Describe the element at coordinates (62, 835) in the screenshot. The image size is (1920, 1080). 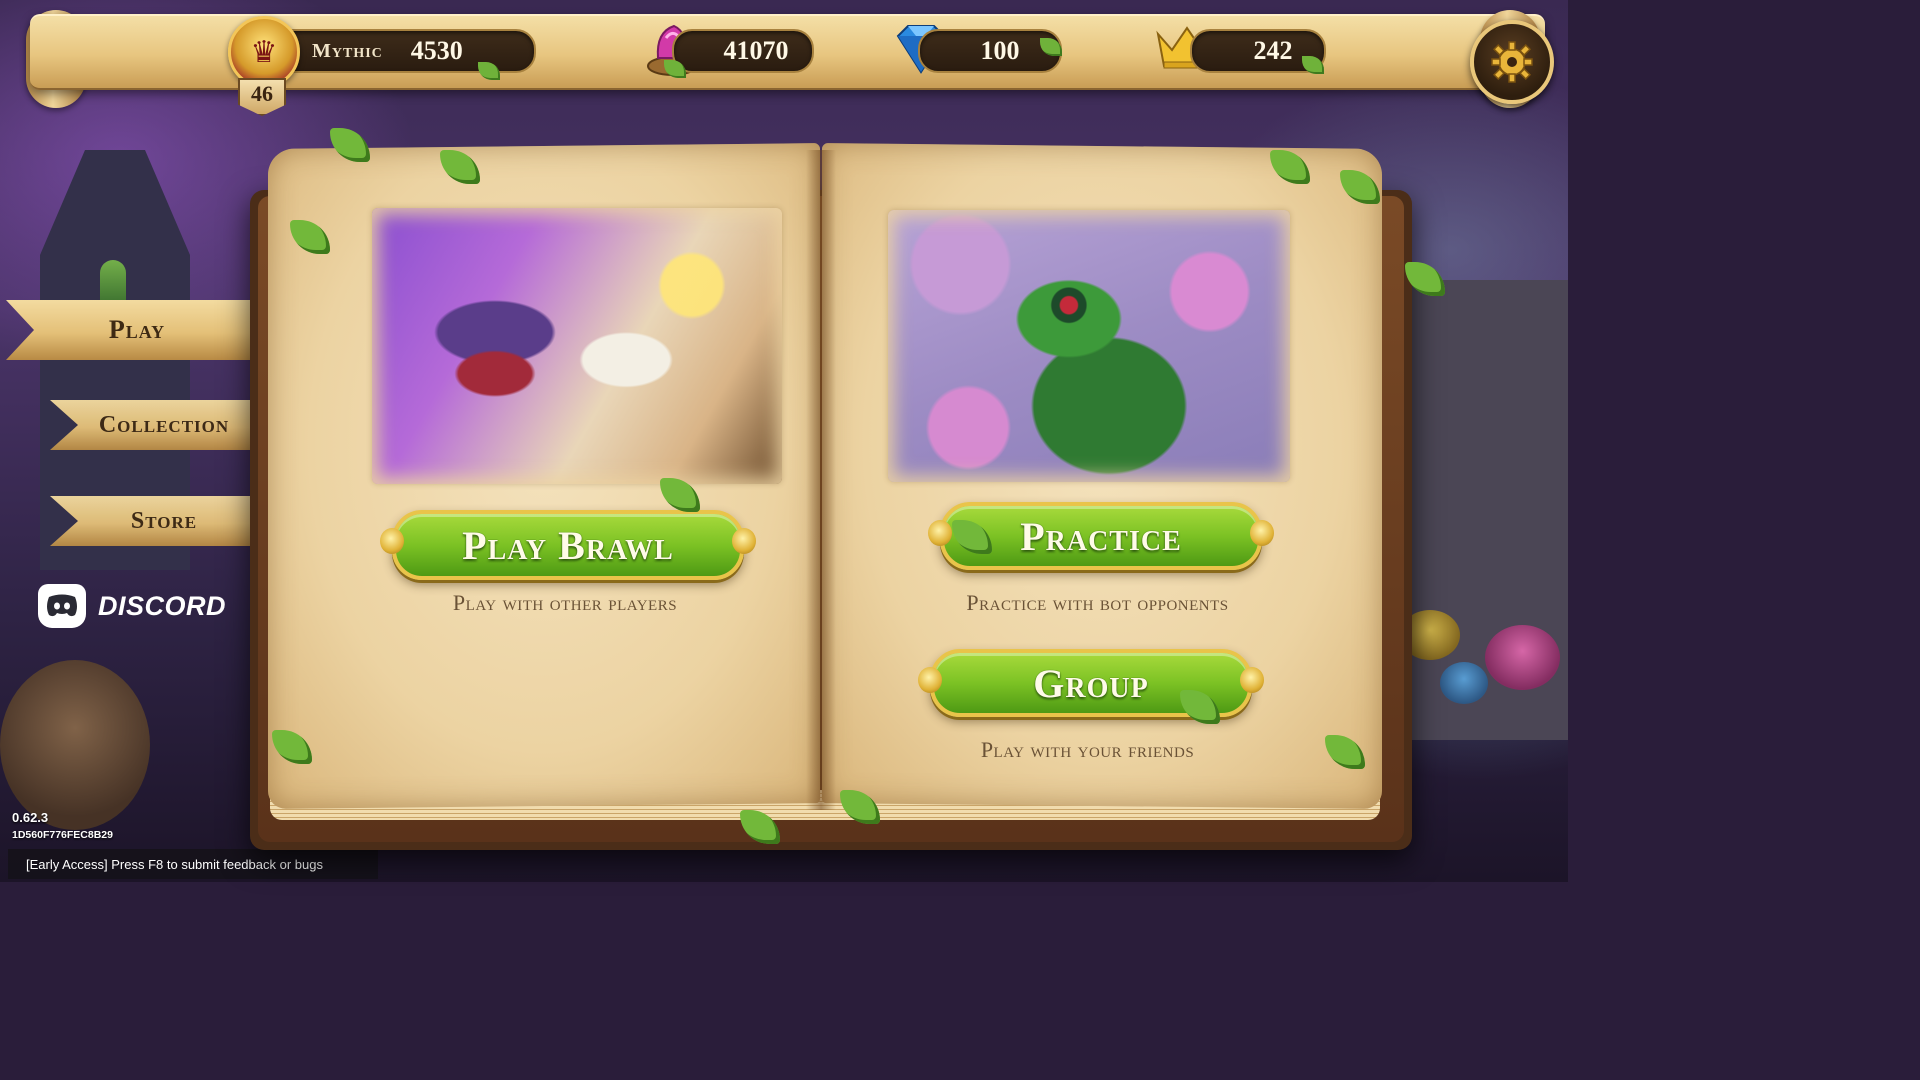
I see `build-id: 1D560F776FEC8B29` at that location.